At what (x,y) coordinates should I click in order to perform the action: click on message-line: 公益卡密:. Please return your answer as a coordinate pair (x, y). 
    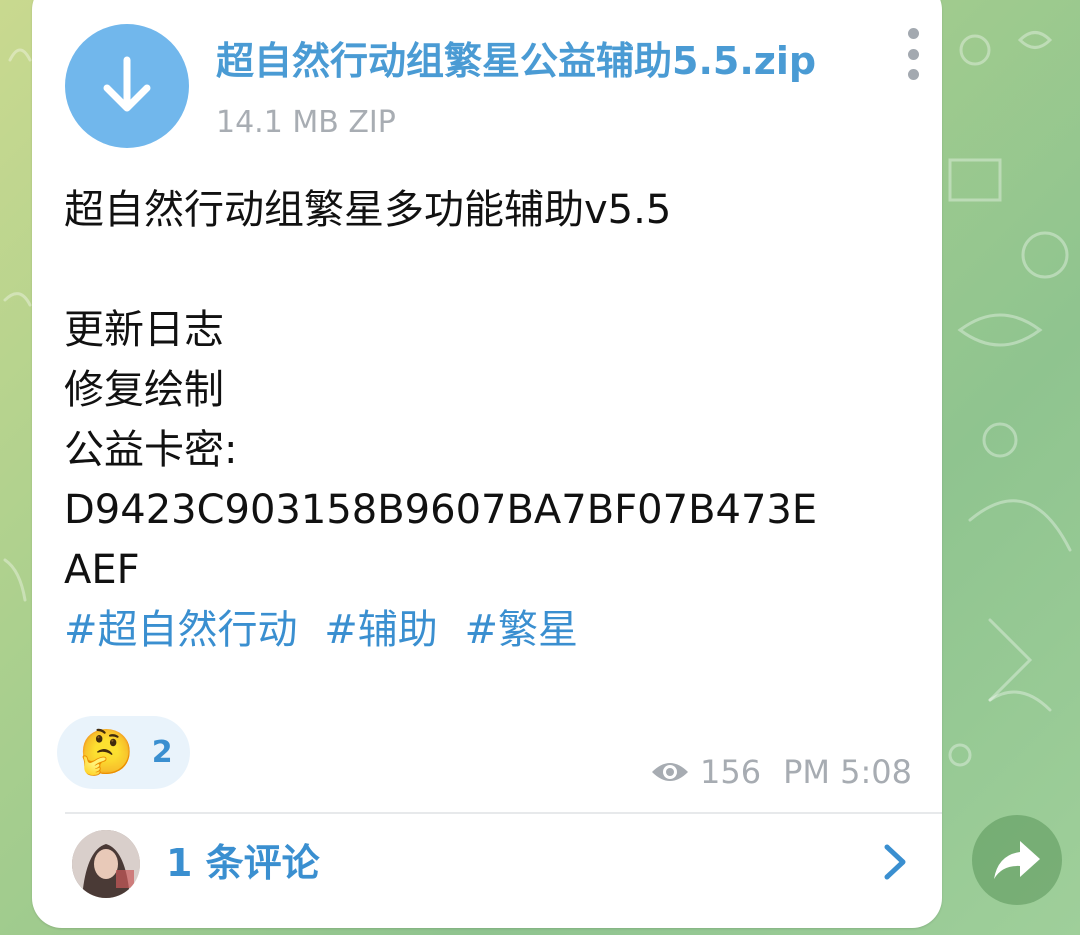
    Looking at the image, I should click on (151, 450).